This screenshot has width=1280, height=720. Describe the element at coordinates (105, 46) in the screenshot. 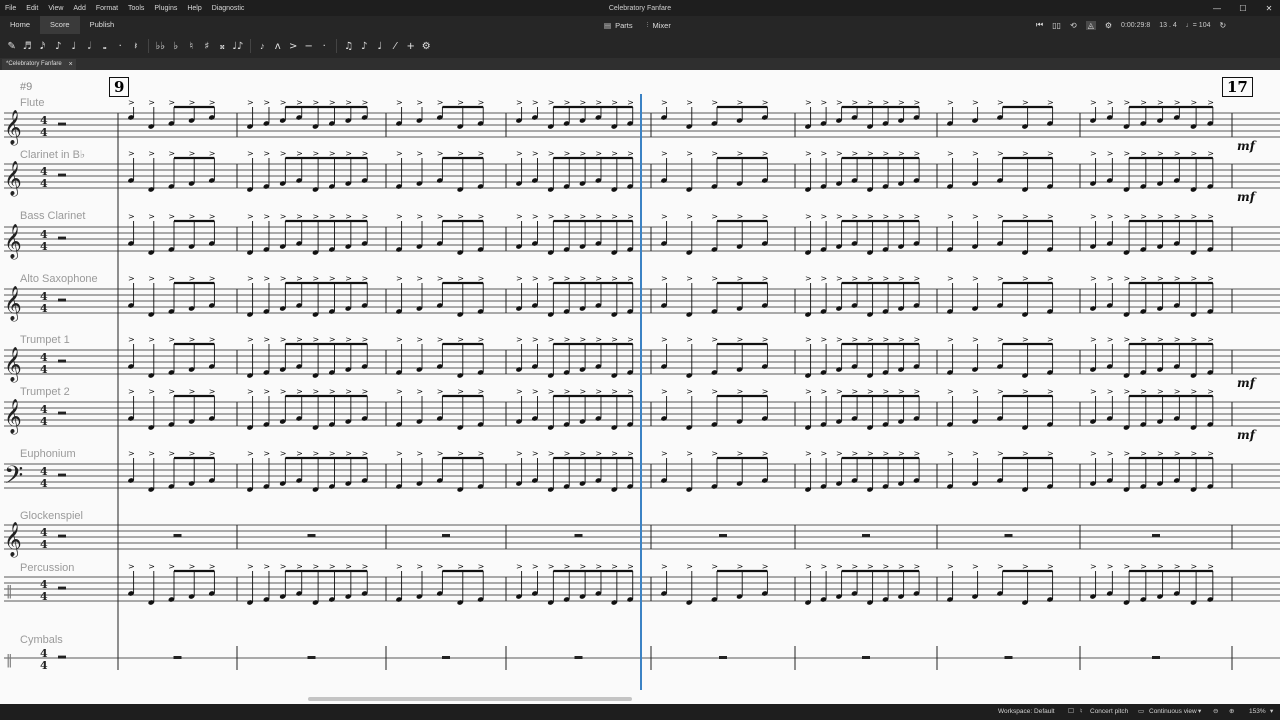

I see `note-input-button: 𝅝` at that location.